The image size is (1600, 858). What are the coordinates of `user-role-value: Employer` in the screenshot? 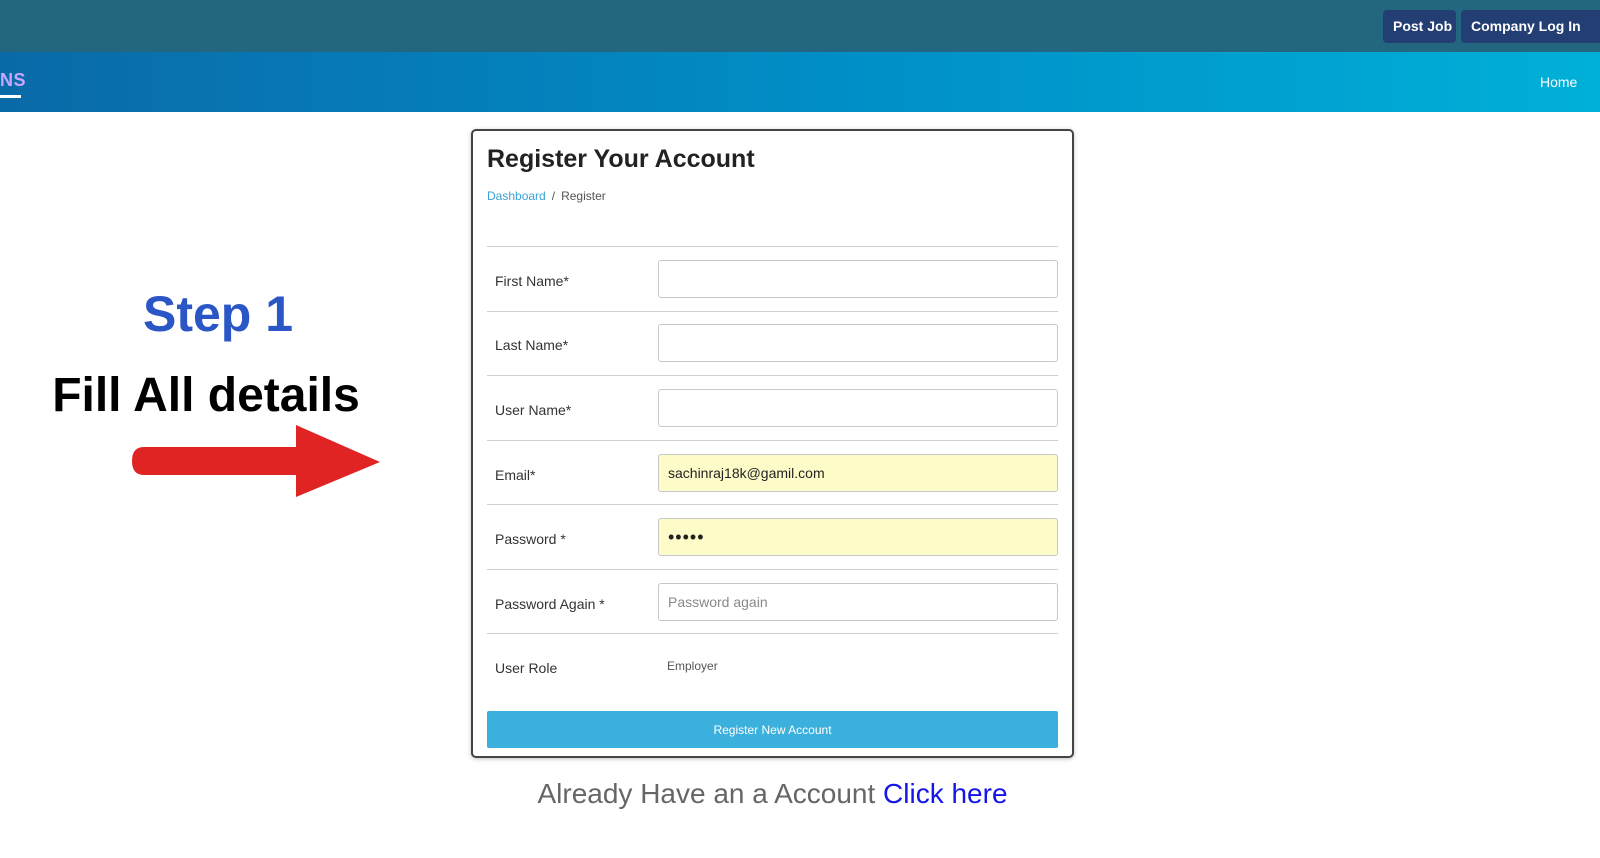 It's located at (692, 666).